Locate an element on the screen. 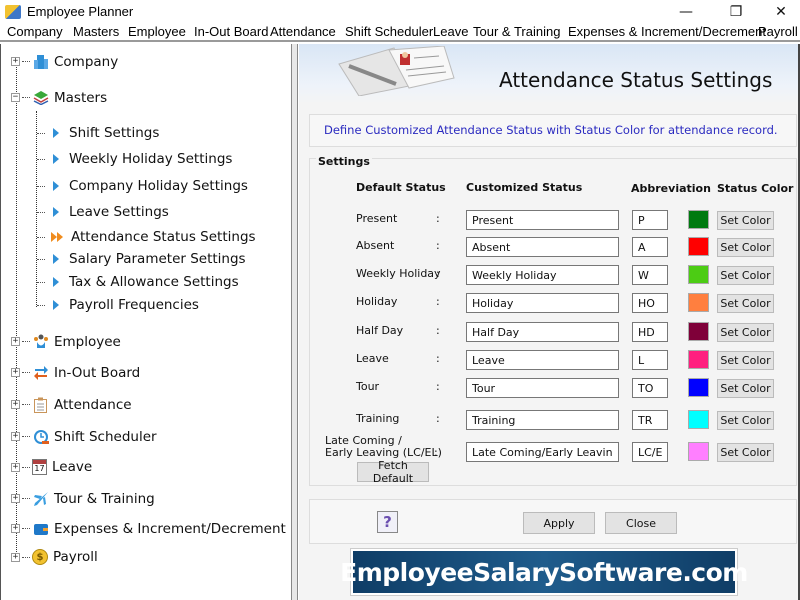 This screenshot has height=600, width=800. calendar-icon: 17 is located at coordinates (39, 467).